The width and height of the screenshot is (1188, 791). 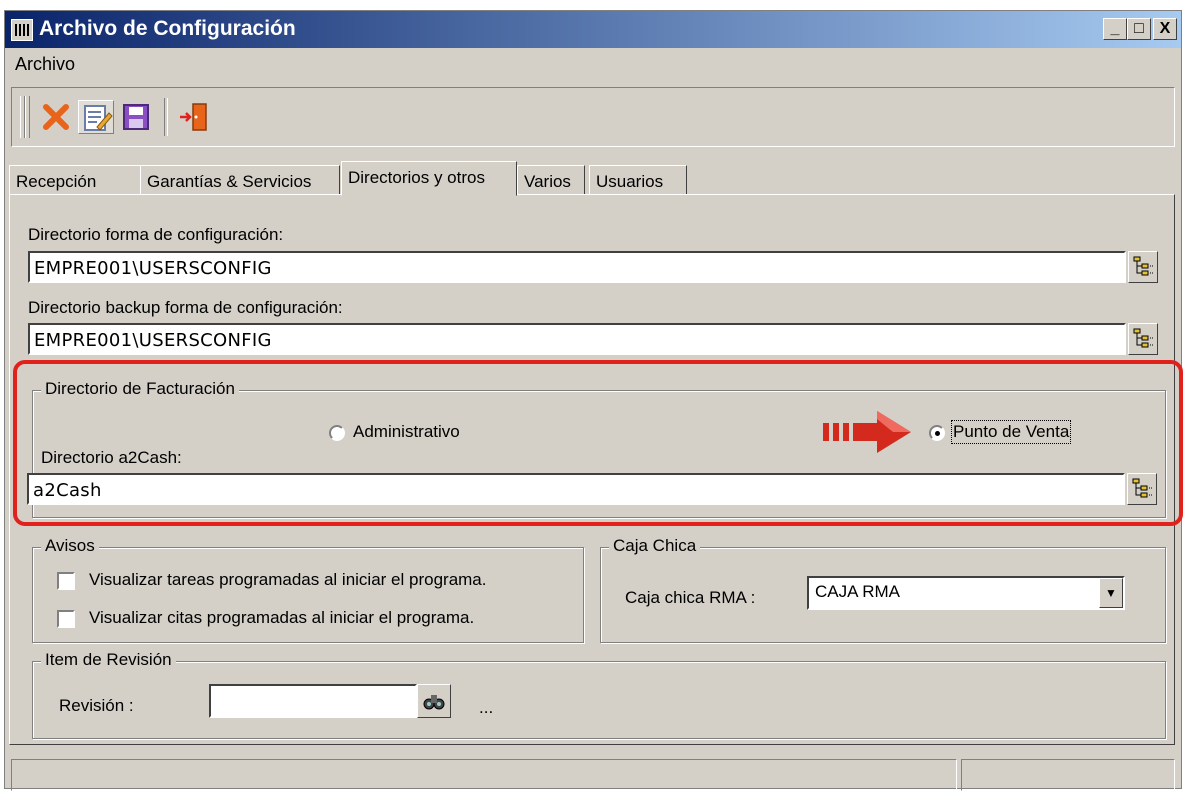 What do you see at coordinates (313, 701) in the screenshot?
I see `revision-input` at bounding box center [313, 701].